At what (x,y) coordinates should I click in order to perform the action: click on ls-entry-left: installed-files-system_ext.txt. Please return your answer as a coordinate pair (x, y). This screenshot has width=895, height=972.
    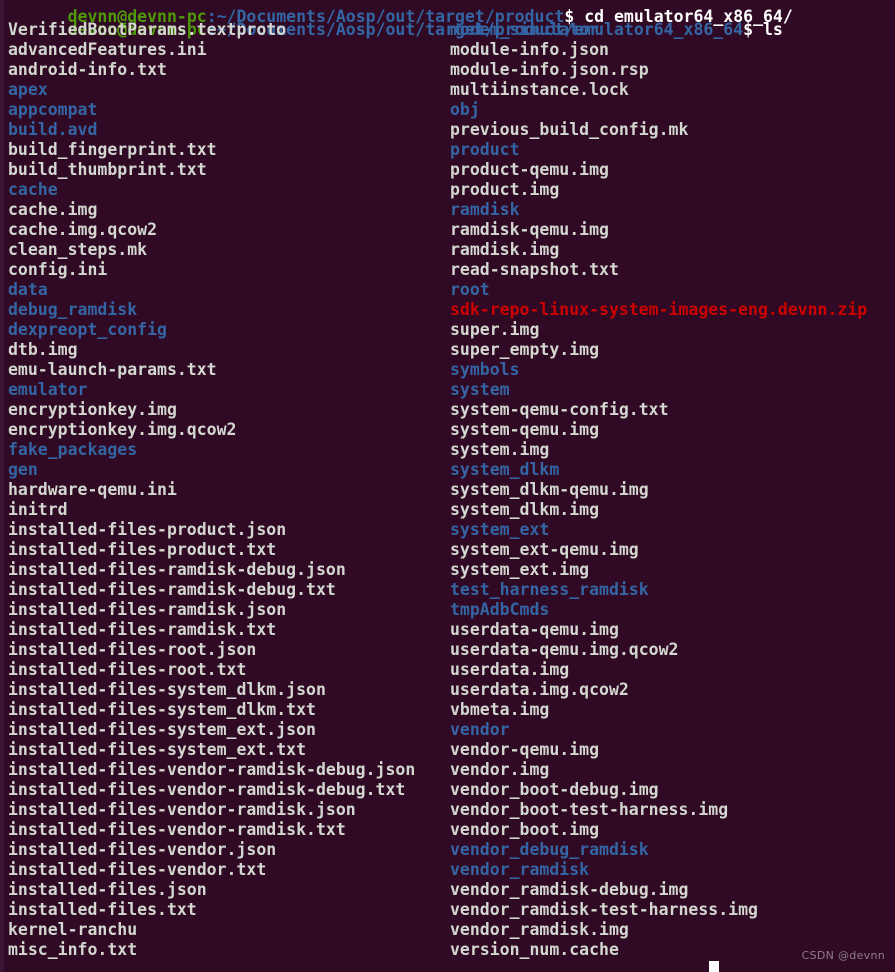
    Looking at the image, I should click on (229, 750).